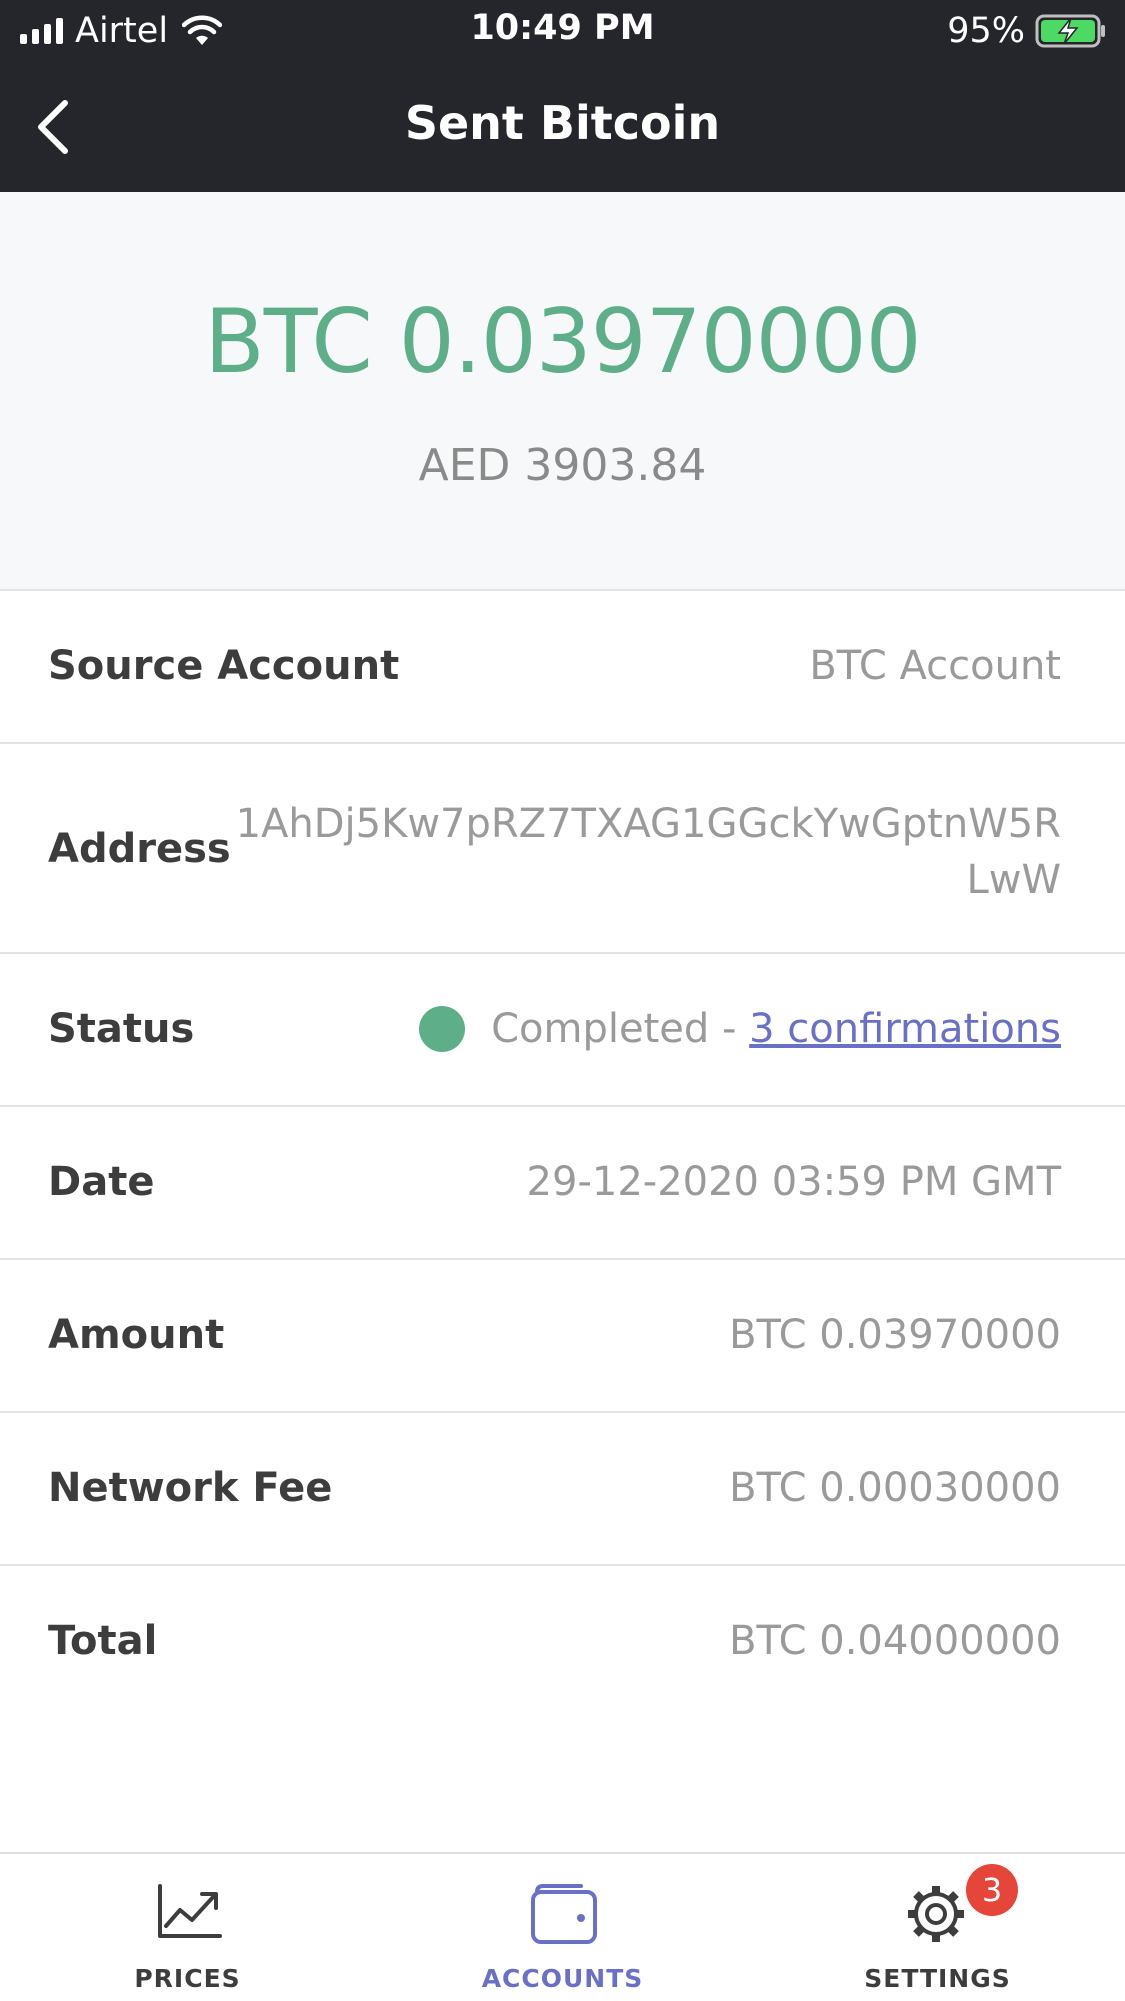 This screenshot has width=1125, height=2001. What do you see at coordinates (562, 1978) in the screenshot?
I see `tab-accounts-label: ACCOUNTS` at bounding box center [562, 1978].